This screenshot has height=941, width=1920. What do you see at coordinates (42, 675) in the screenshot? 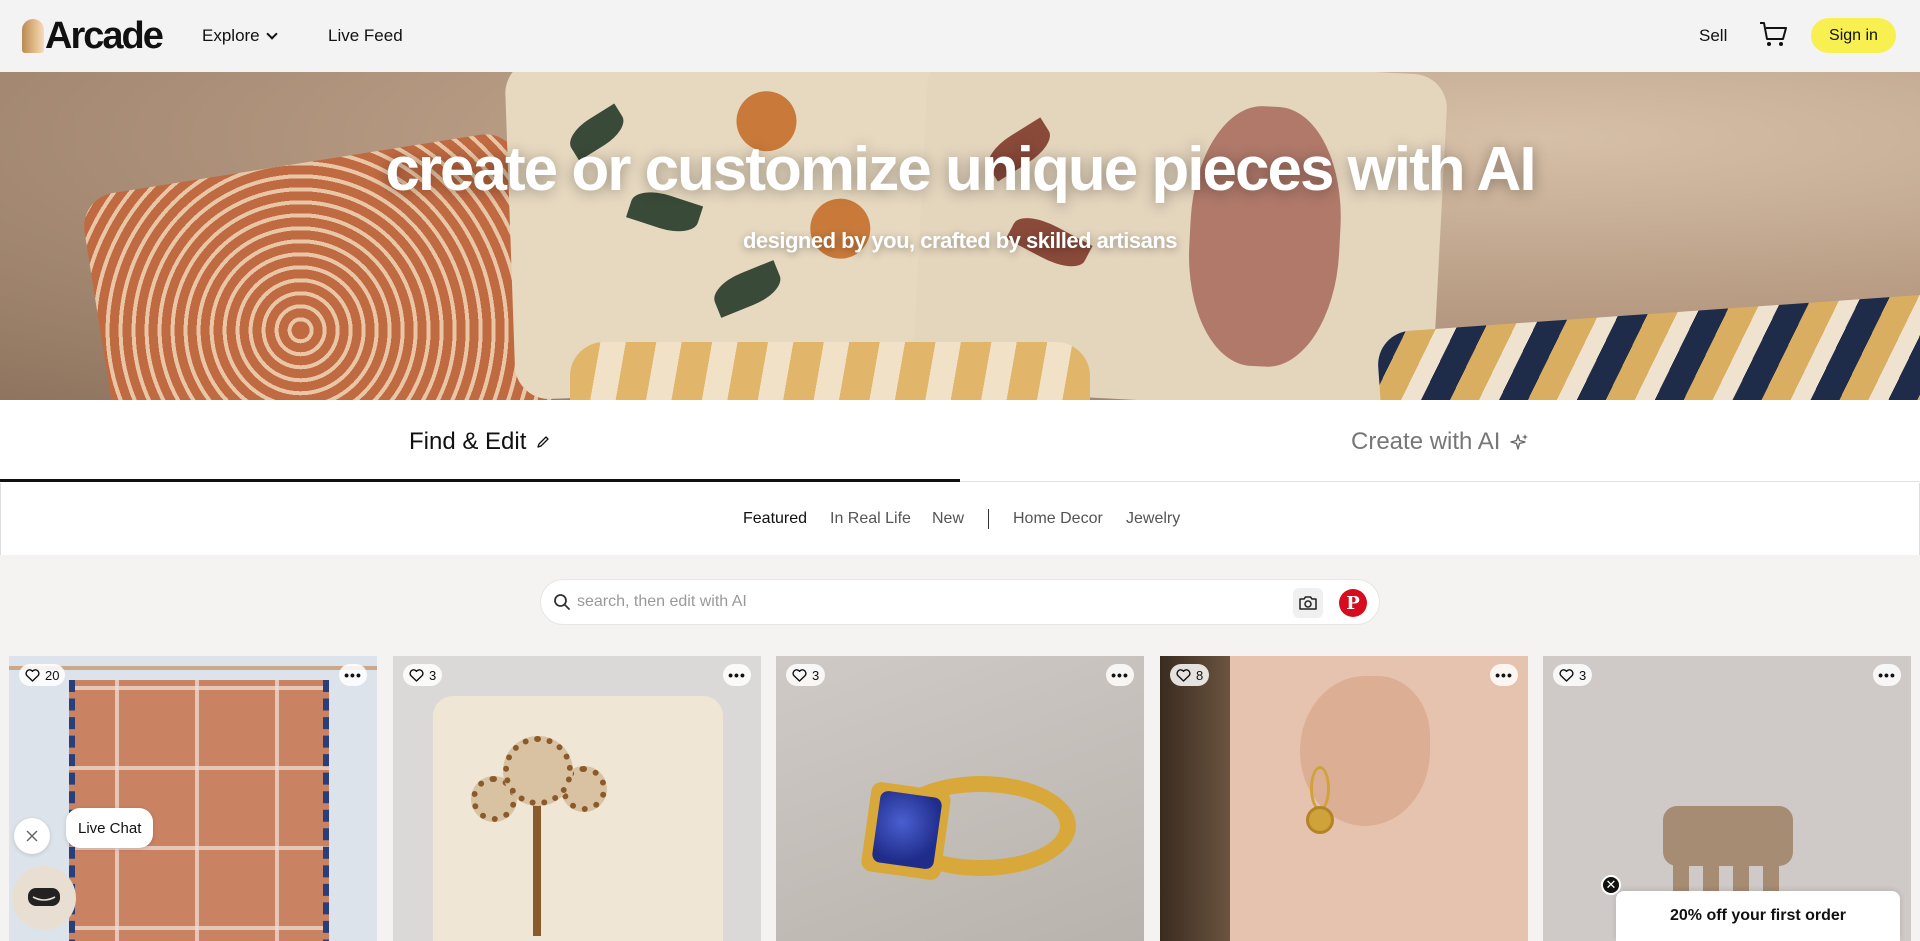
I see `like-button: 20` at bounding box center [42, 675].